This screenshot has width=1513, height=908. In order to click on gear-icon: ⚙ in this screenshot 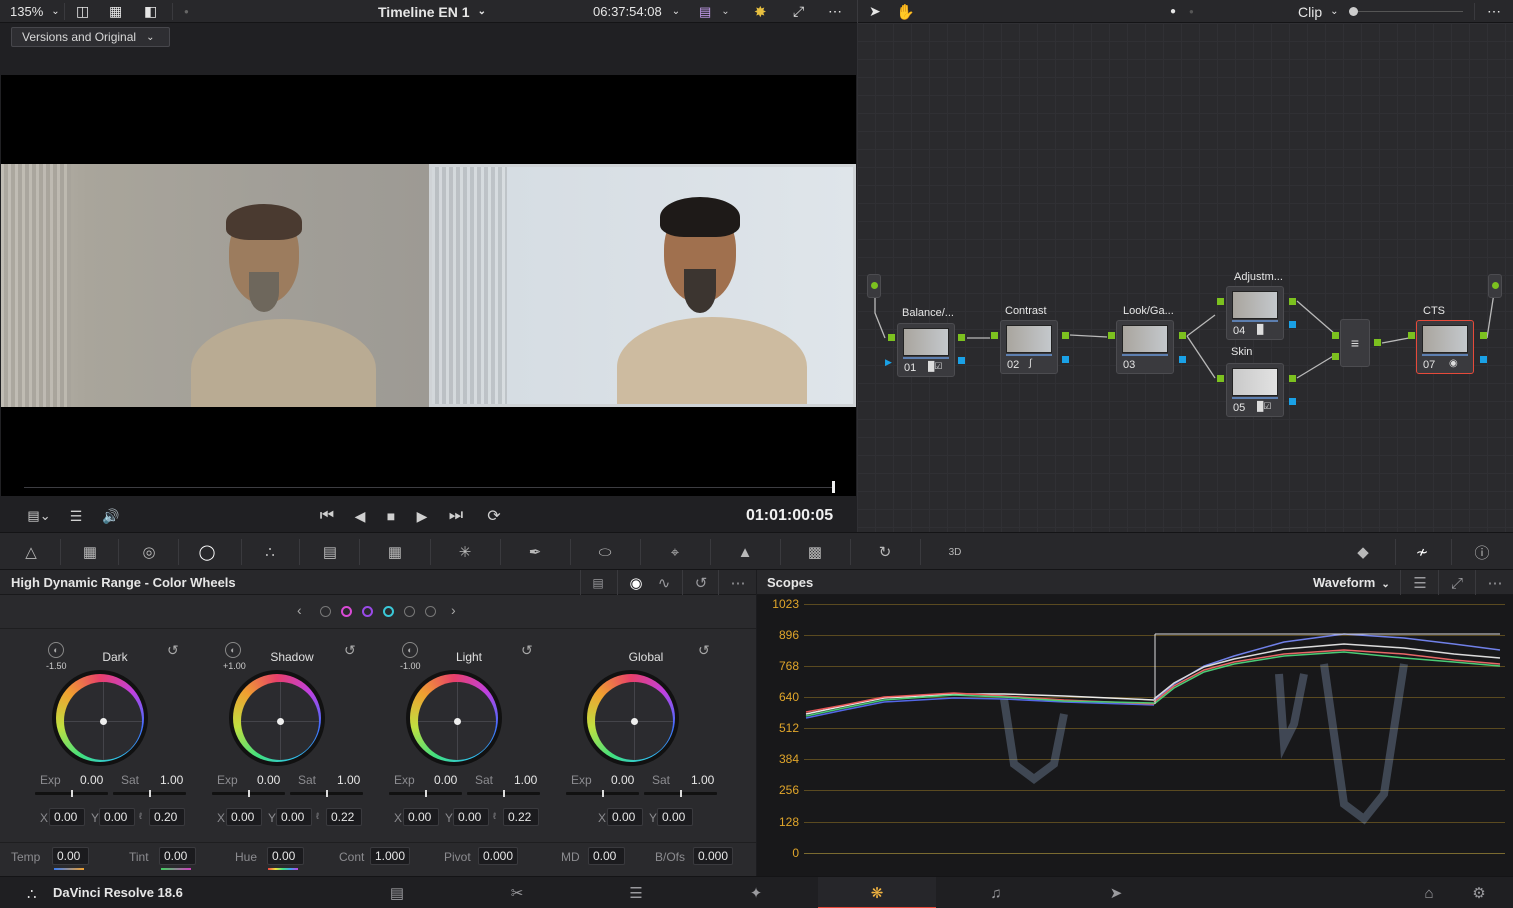, I will do `click(1479, 893)`.